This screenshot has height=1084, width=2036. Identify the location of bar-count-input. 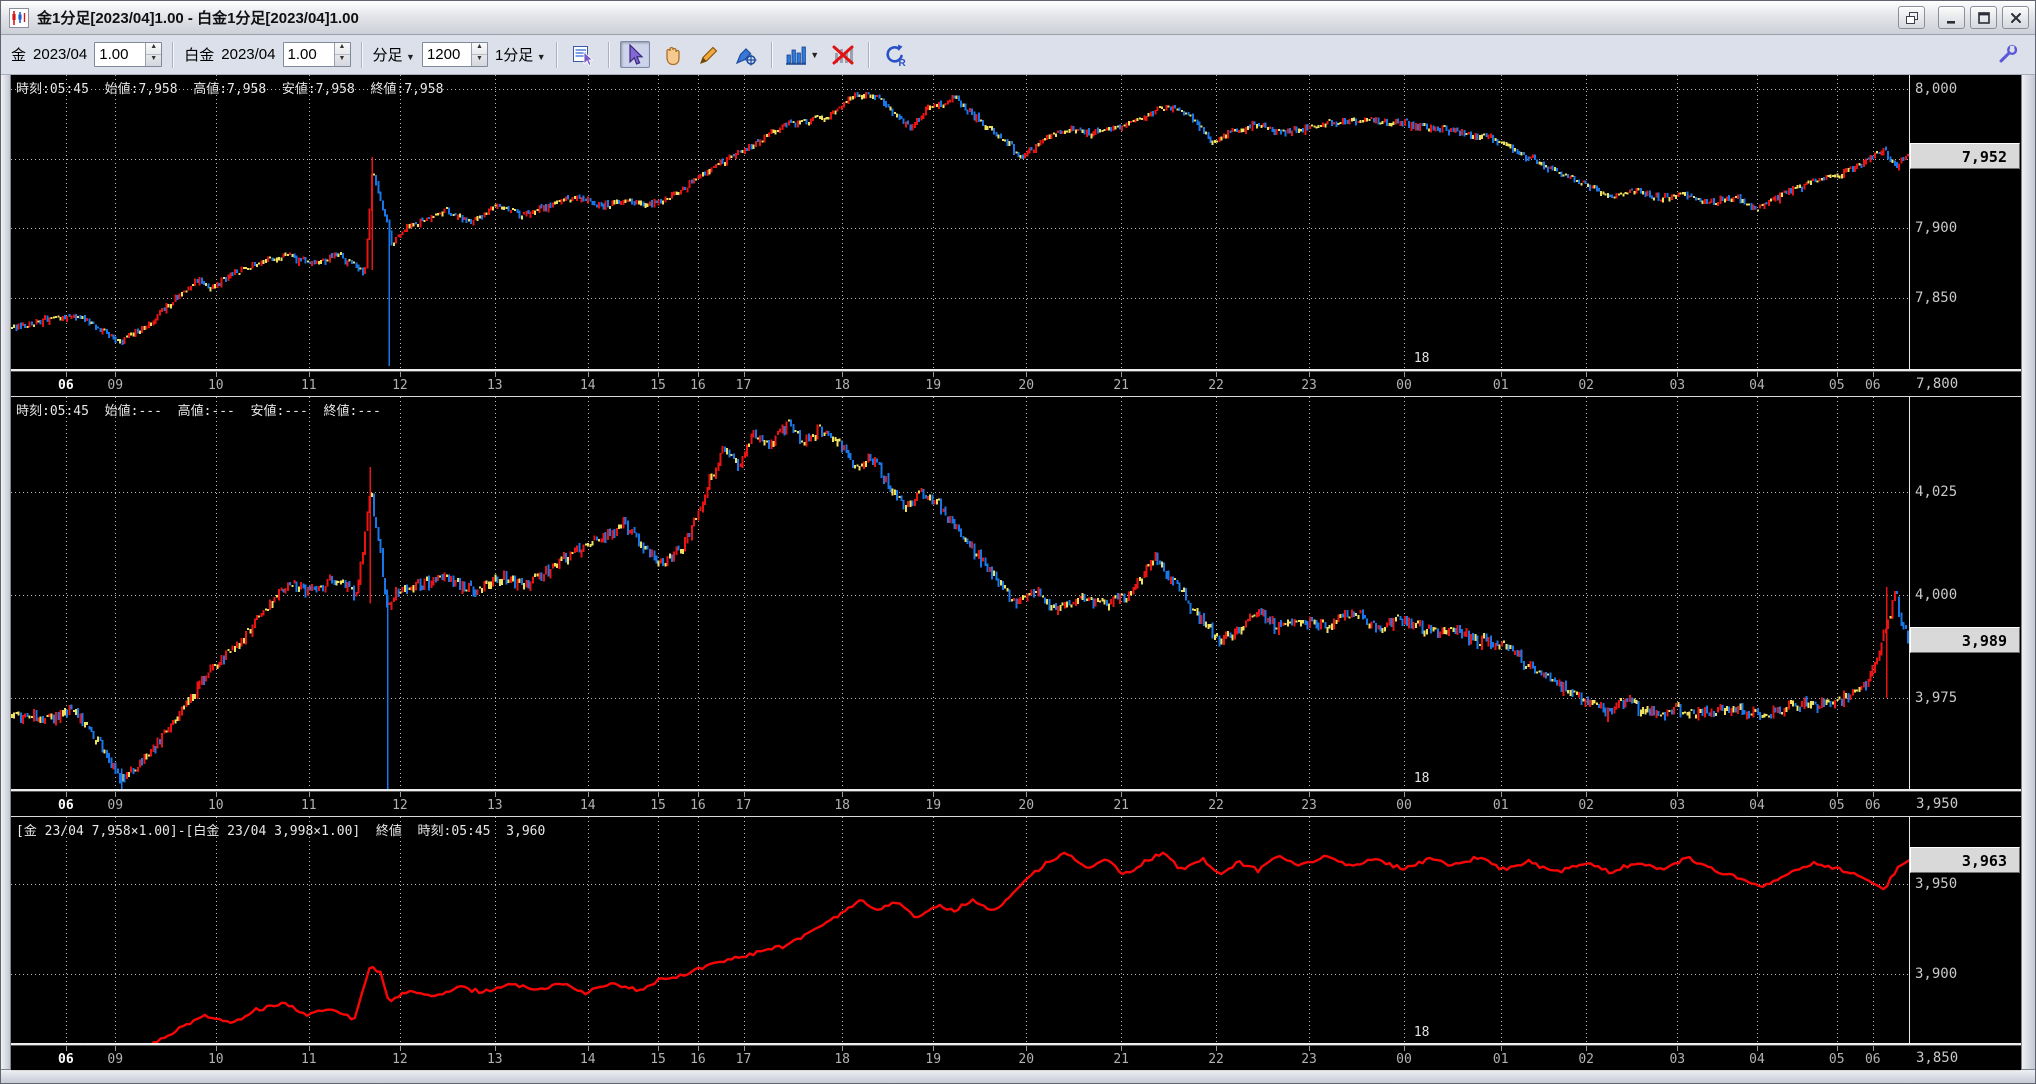
(446, 54).